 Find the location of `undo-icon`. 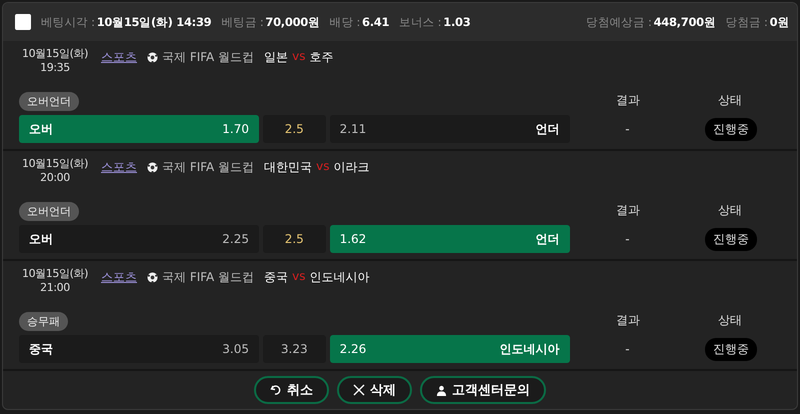

undo-icon is located at coordinates (276, 390).